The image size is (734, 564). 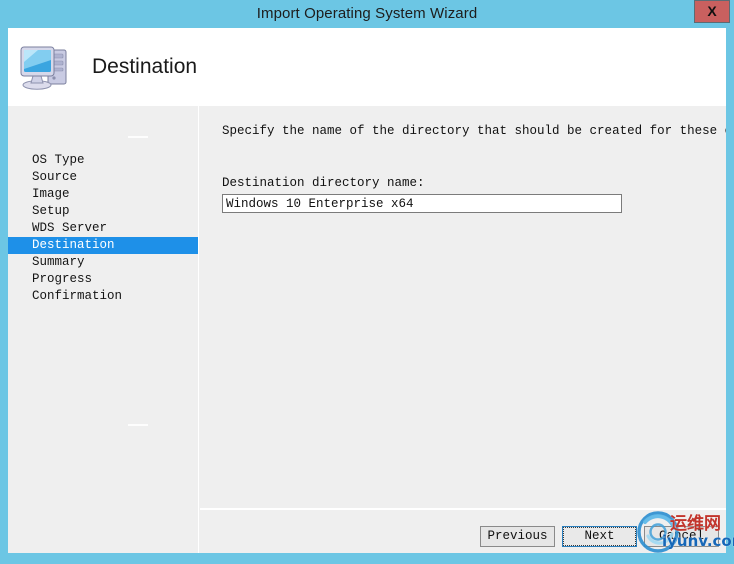 What do you see at coordinates (681, 536) in the screenshot?
I see `cancel-button: Cancel` at bounding box center [681, 536].